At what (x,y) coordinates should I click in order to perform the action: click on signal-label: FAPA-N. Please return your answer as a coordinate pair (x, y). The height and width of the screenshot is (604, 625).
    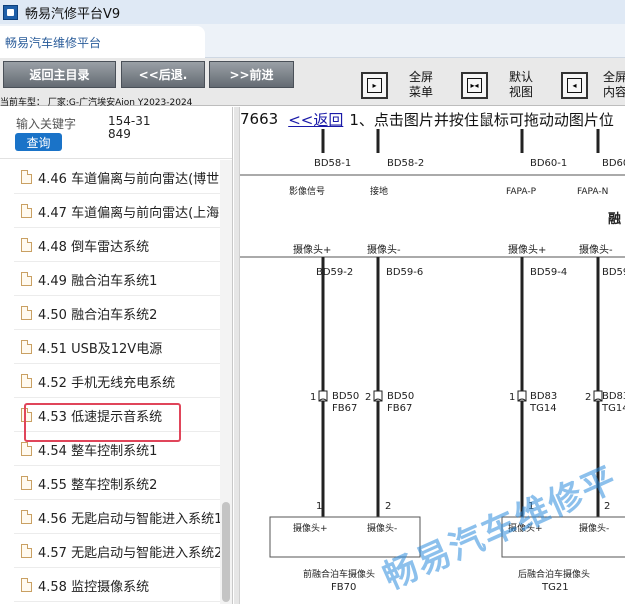
    Looking at the image, I should click on (592, 192).